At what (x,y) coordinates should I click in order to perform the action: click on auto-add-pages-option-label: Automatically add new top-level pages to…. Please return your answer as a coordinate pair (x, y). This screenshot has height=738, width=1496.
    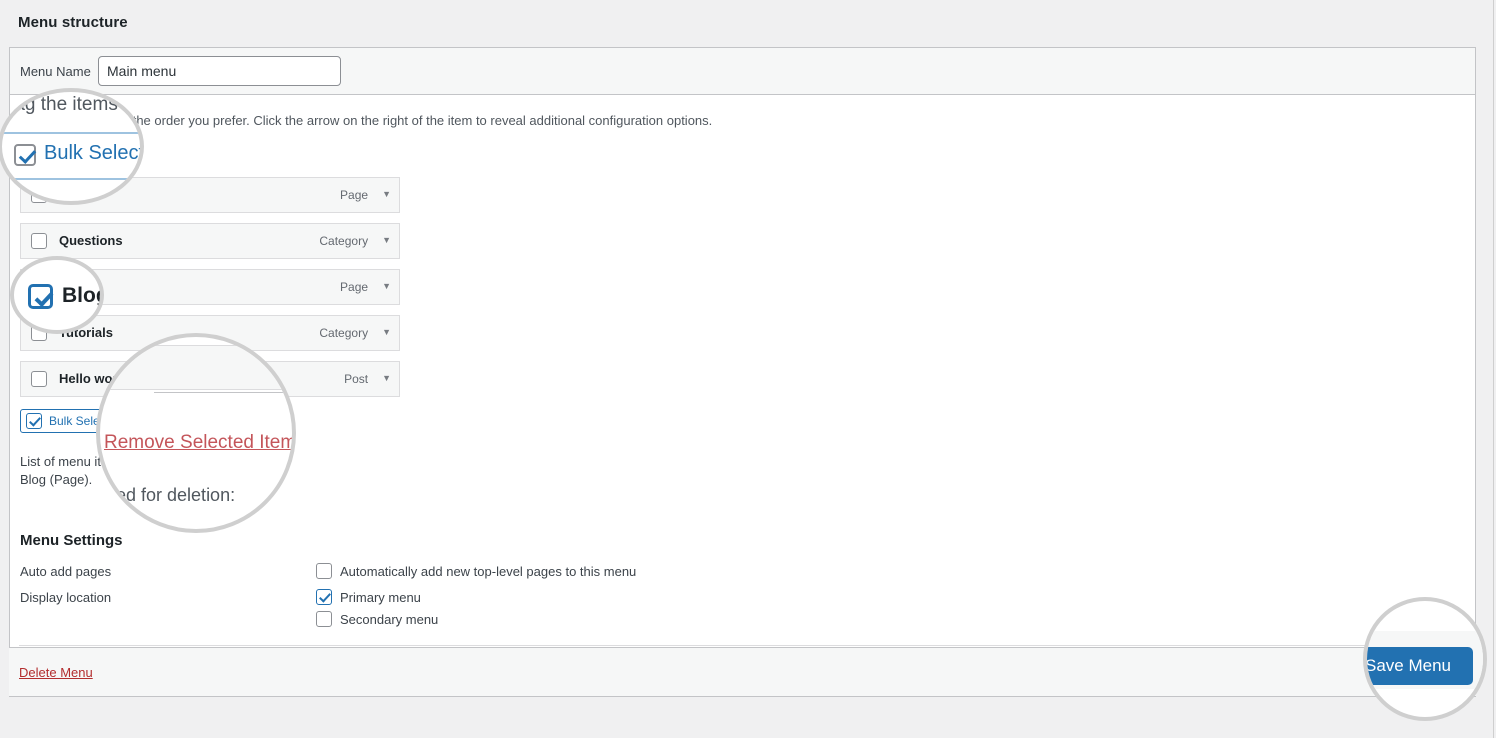
    Looking at the image, I should click on (488, 571).